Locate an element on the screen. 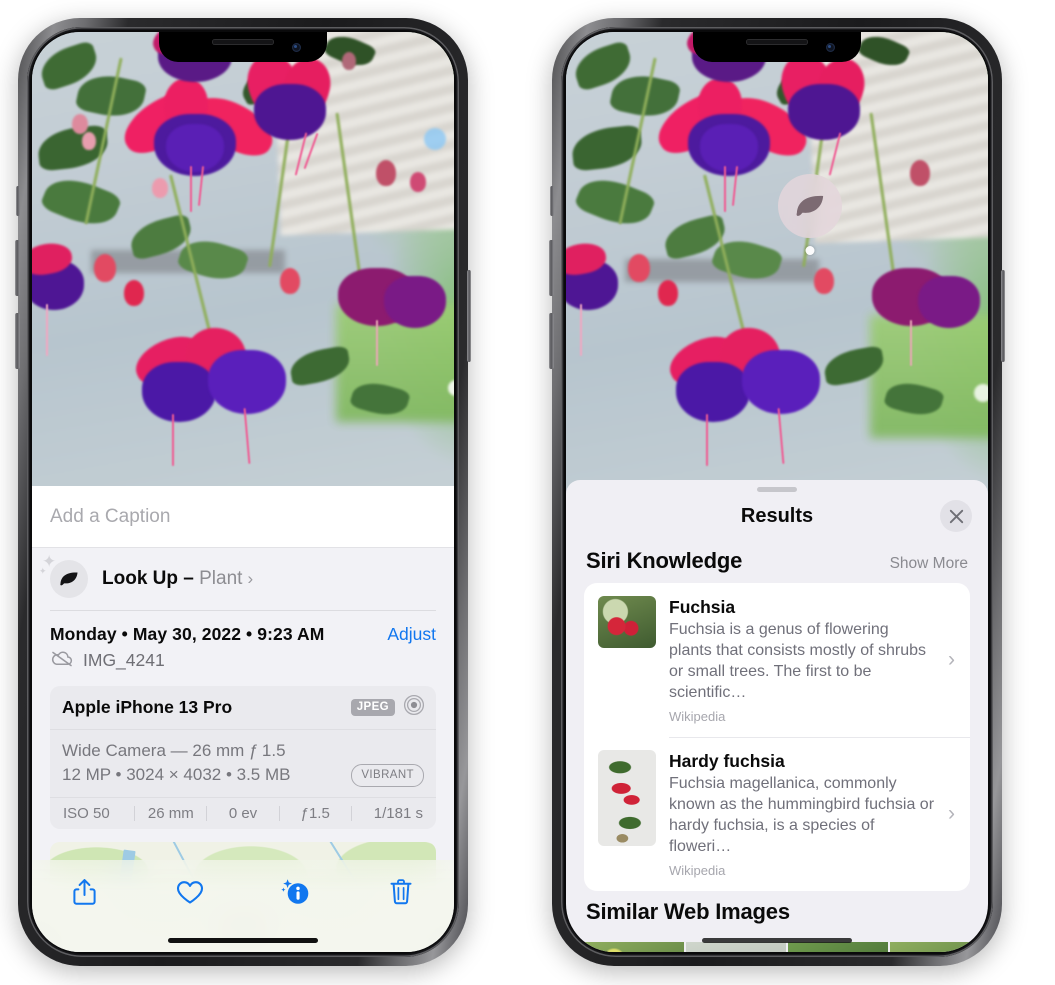 The width and height of the screenshot is (1055, 985). show-more-button: Show More is located at coordinates (929, 564).